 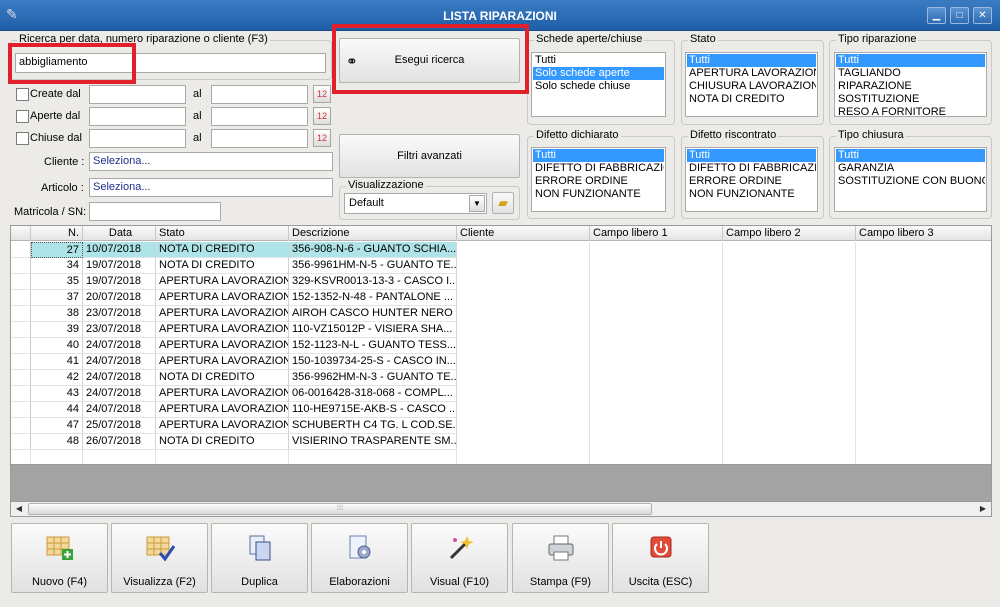 What do you see at coordinates (560, 558) in the screenshot?
I see `print-button: Stampa (F9)` at bounding box center [560, 558].